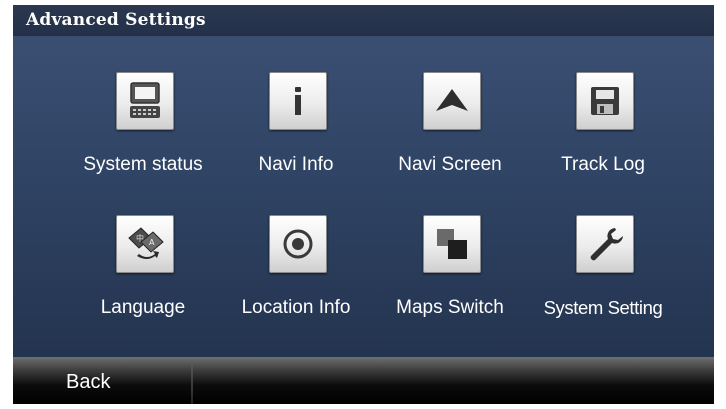 The image size is (726, 409). Describe the element at coordinates (603, 164) in the screenshot. I see `tile-label: Track Log` at that location.